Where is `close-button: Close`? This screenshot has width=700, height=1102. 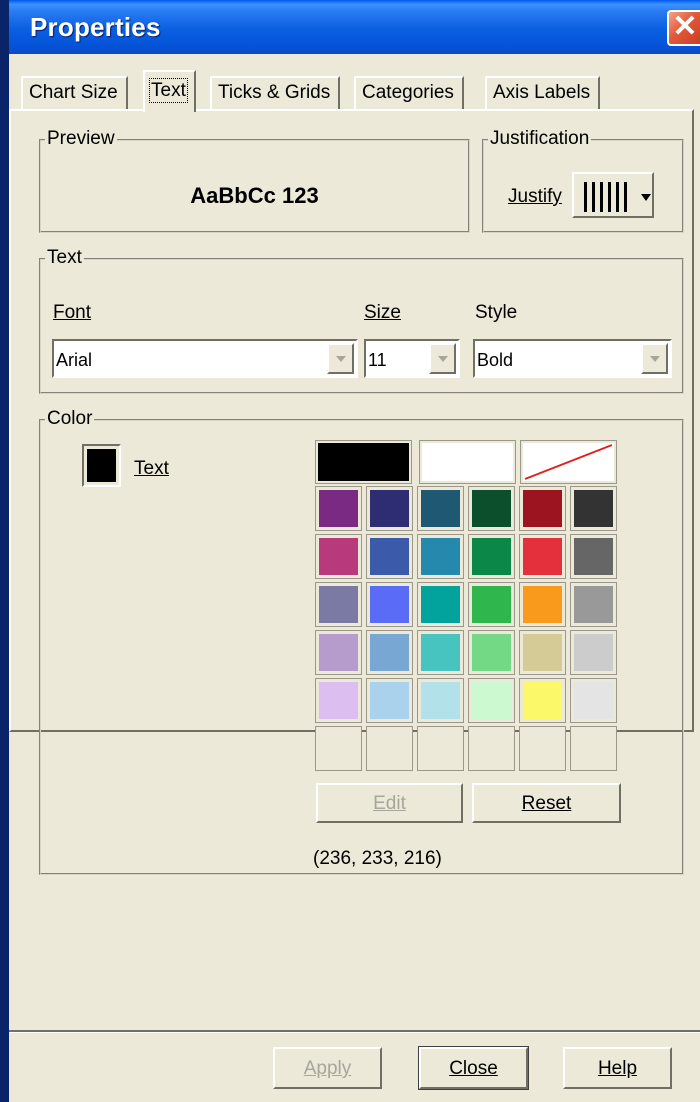
close-button: Close is located at coordinates (473, 1068).